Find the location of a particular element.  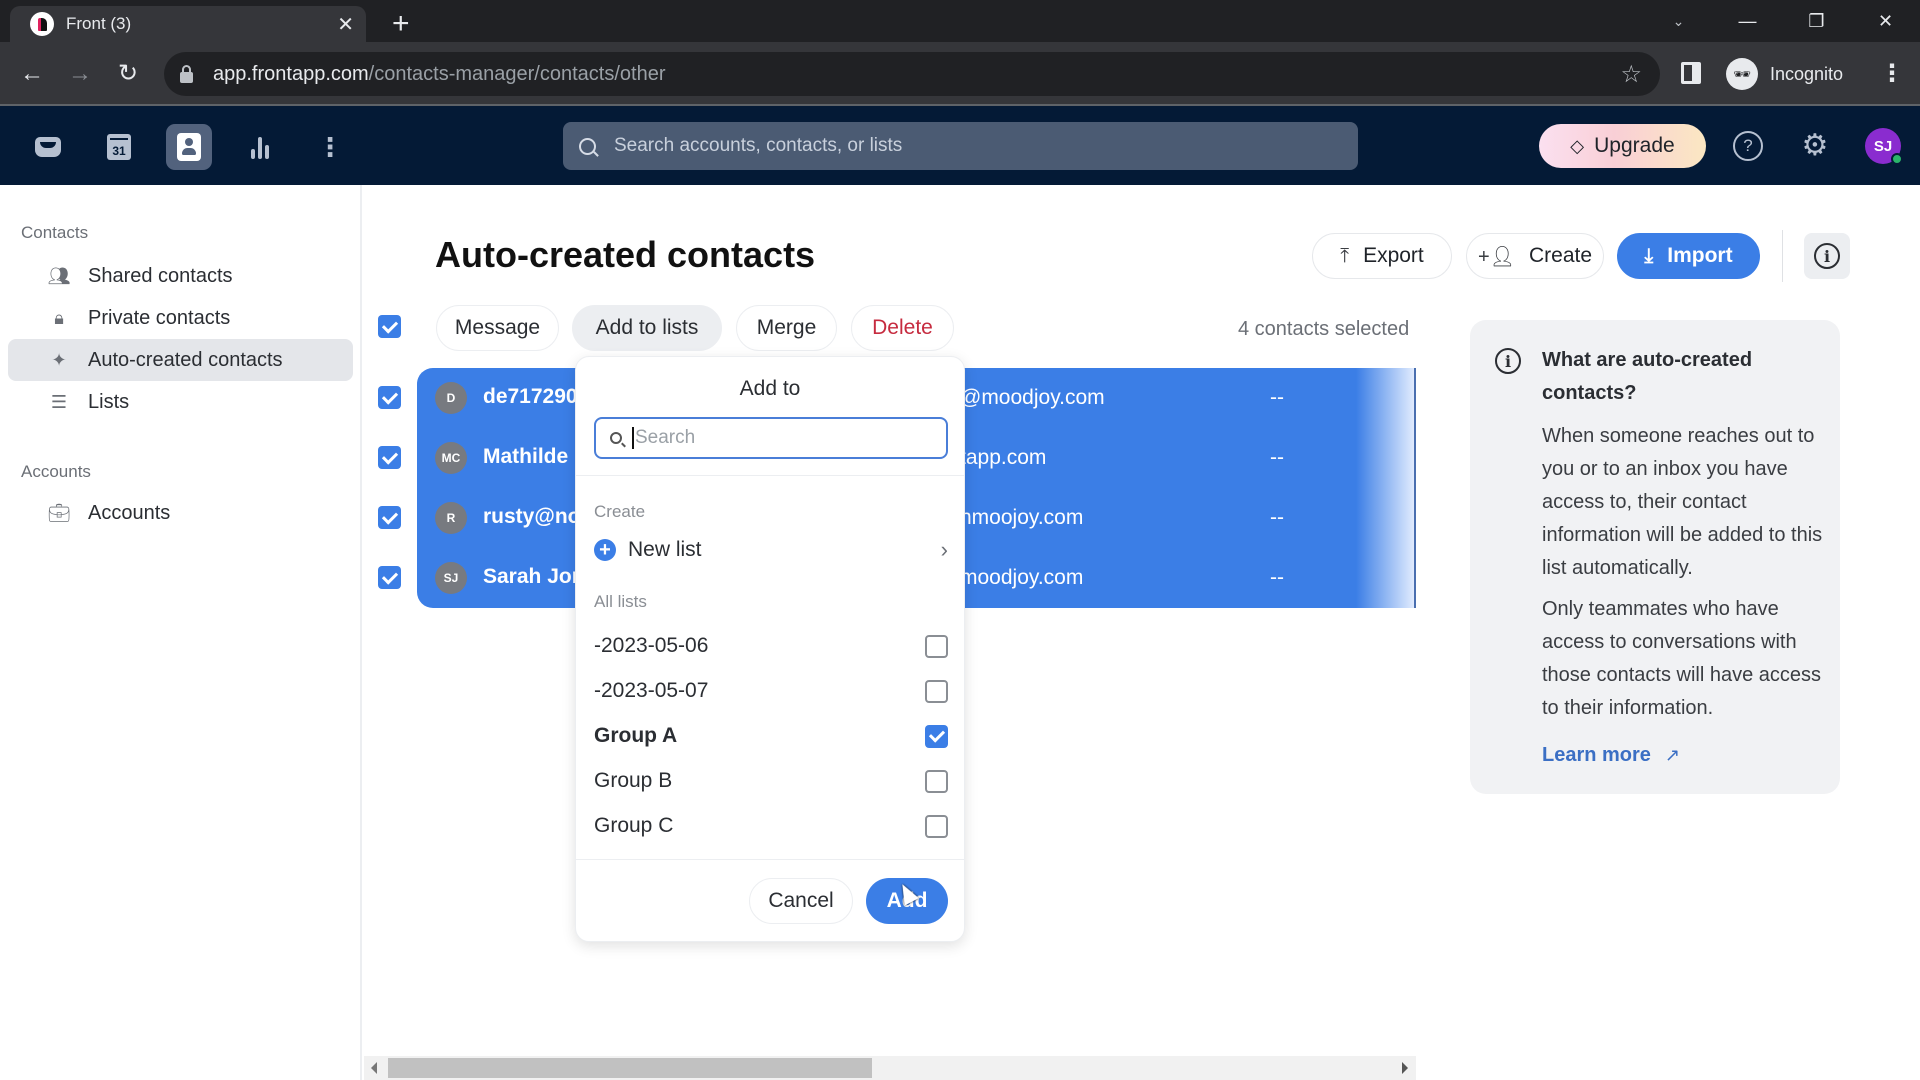

export-label: Export is located at coordinates (1393, 255).